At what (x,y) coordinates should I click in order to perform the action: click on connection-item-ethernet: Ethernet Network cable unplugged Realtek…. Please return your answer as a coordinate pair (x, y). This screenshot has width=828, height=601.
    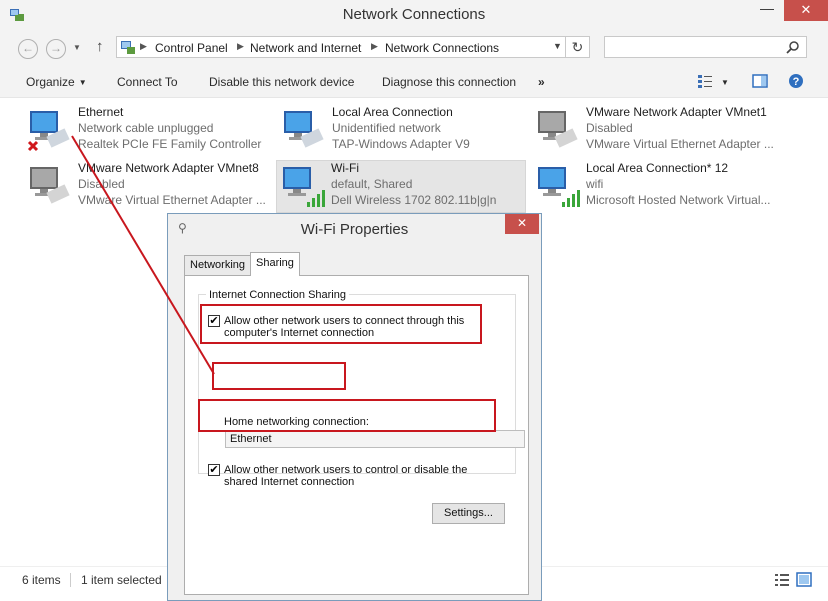
    Looking at the image, I should click on (149, 131).